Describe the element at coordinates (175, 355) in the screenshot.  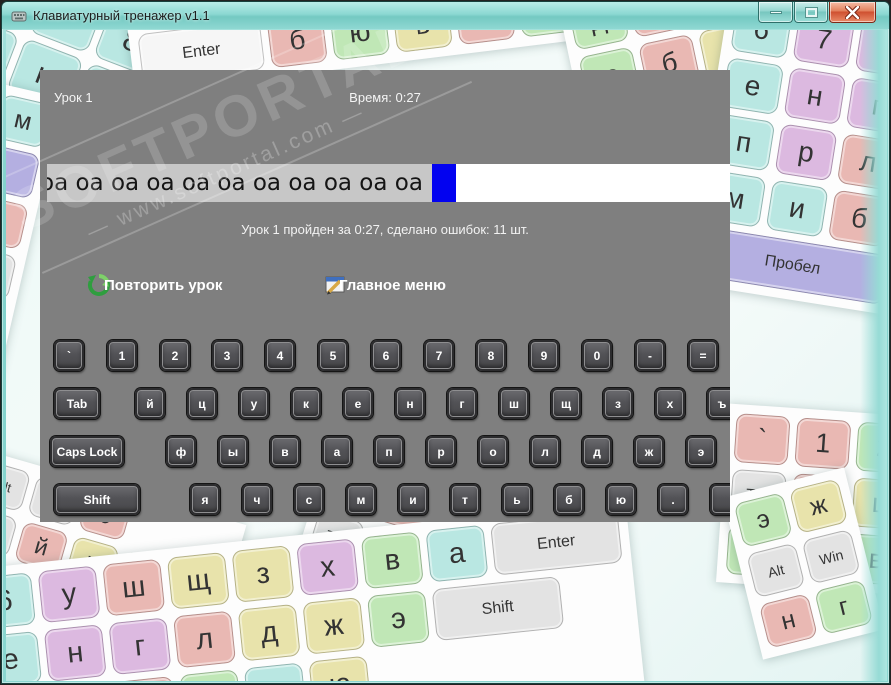
I see `key-2: 2` at that location.